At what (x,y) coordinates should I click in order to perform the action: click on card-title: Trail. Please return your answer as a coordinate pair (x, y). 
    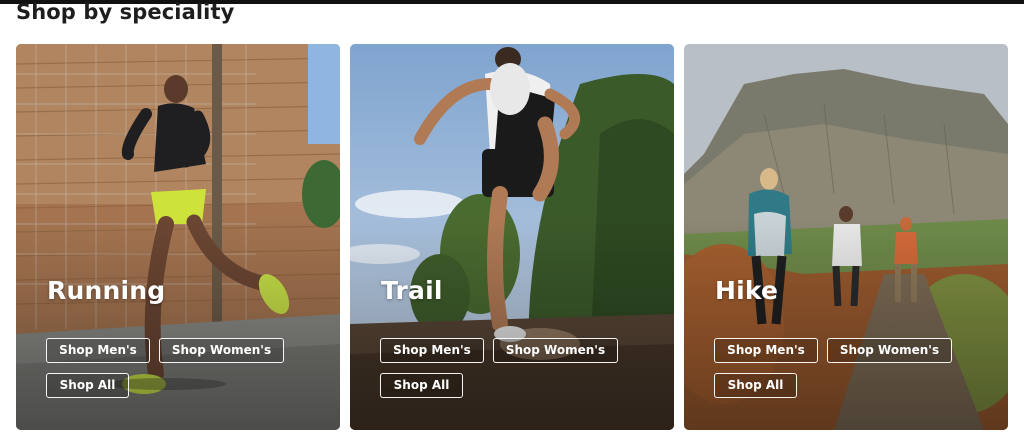
    Looking at the image, I should click on (412, 290).